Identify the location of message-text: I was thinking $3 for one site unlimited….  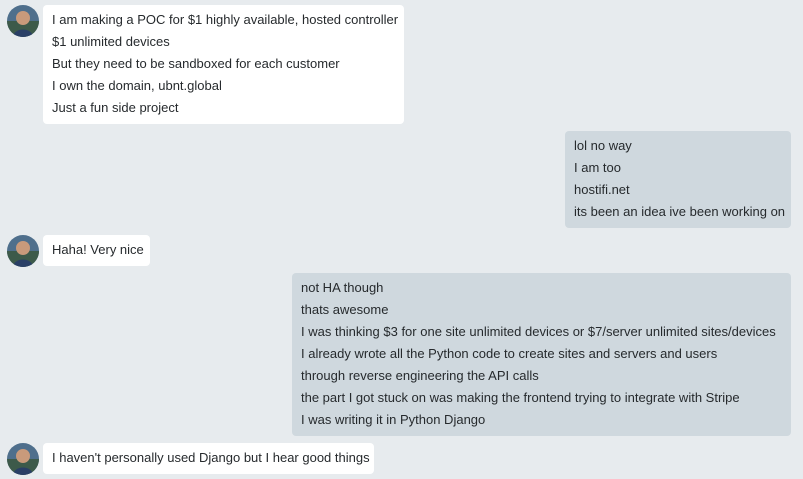
(538, 331).